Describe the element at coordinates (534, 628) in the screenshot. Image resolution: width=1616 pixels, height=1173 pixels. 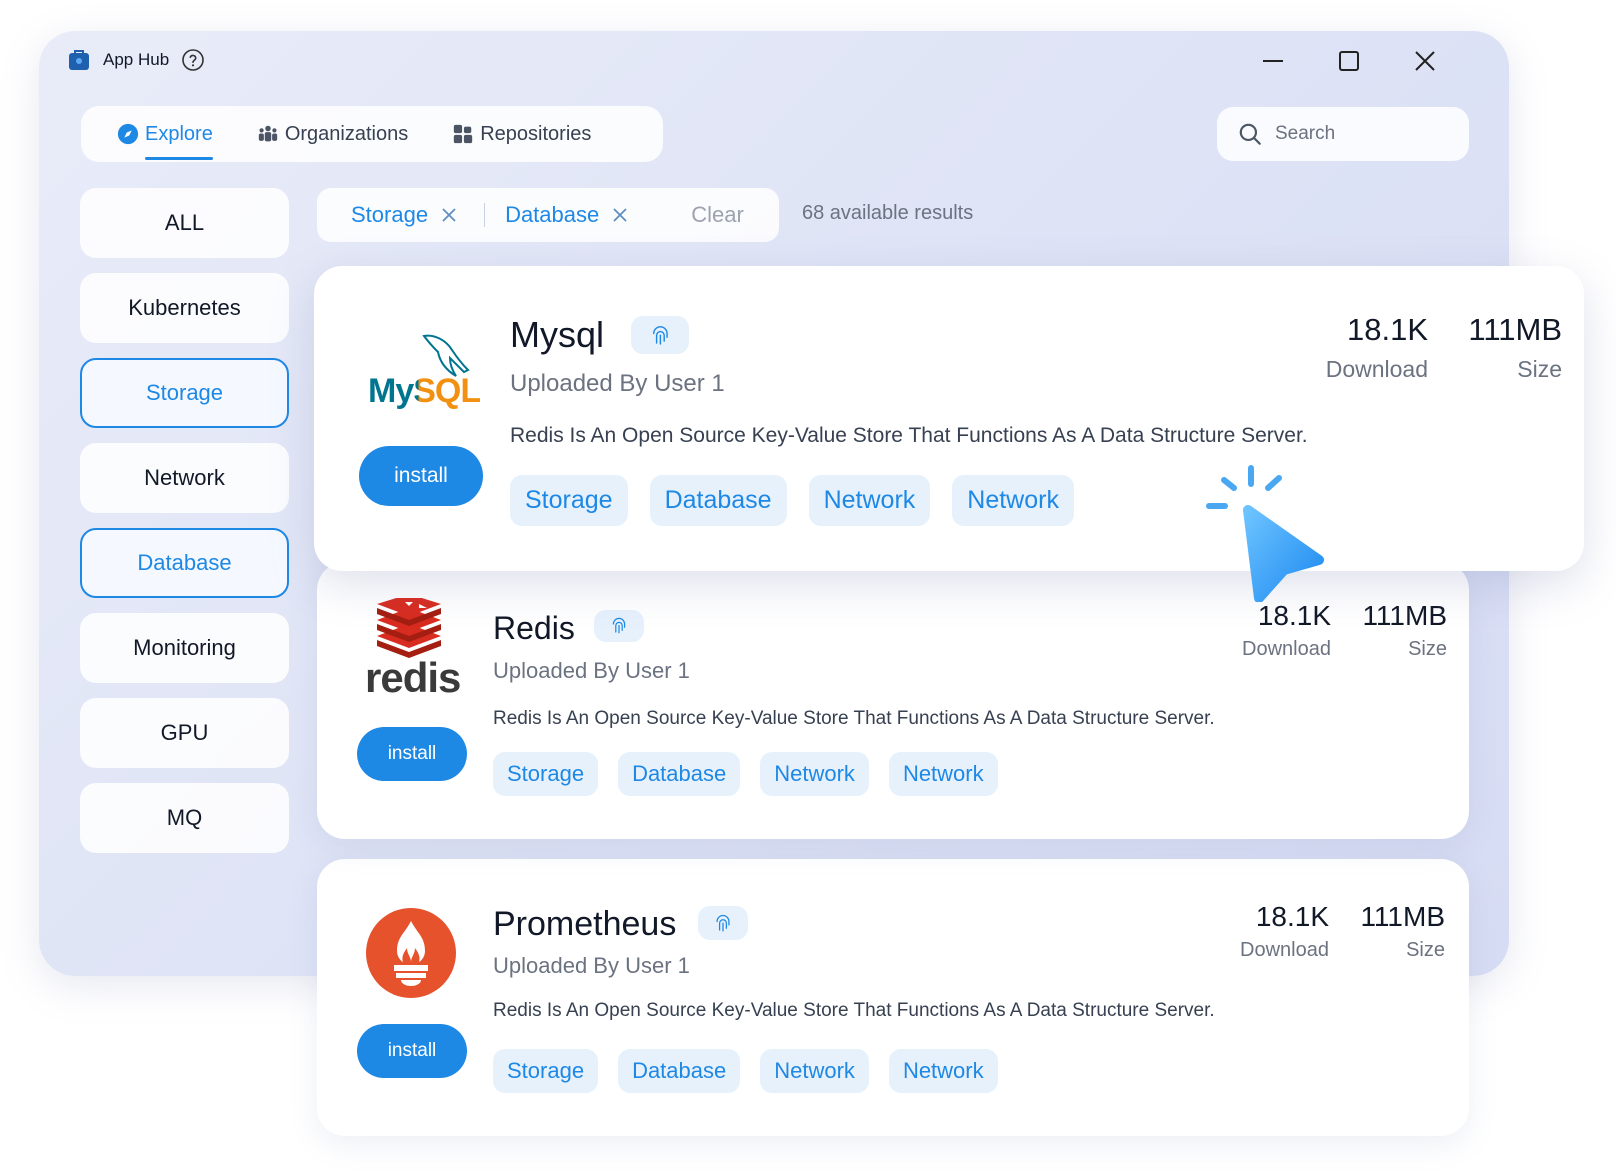
I see `app-name: Redis` at that location.